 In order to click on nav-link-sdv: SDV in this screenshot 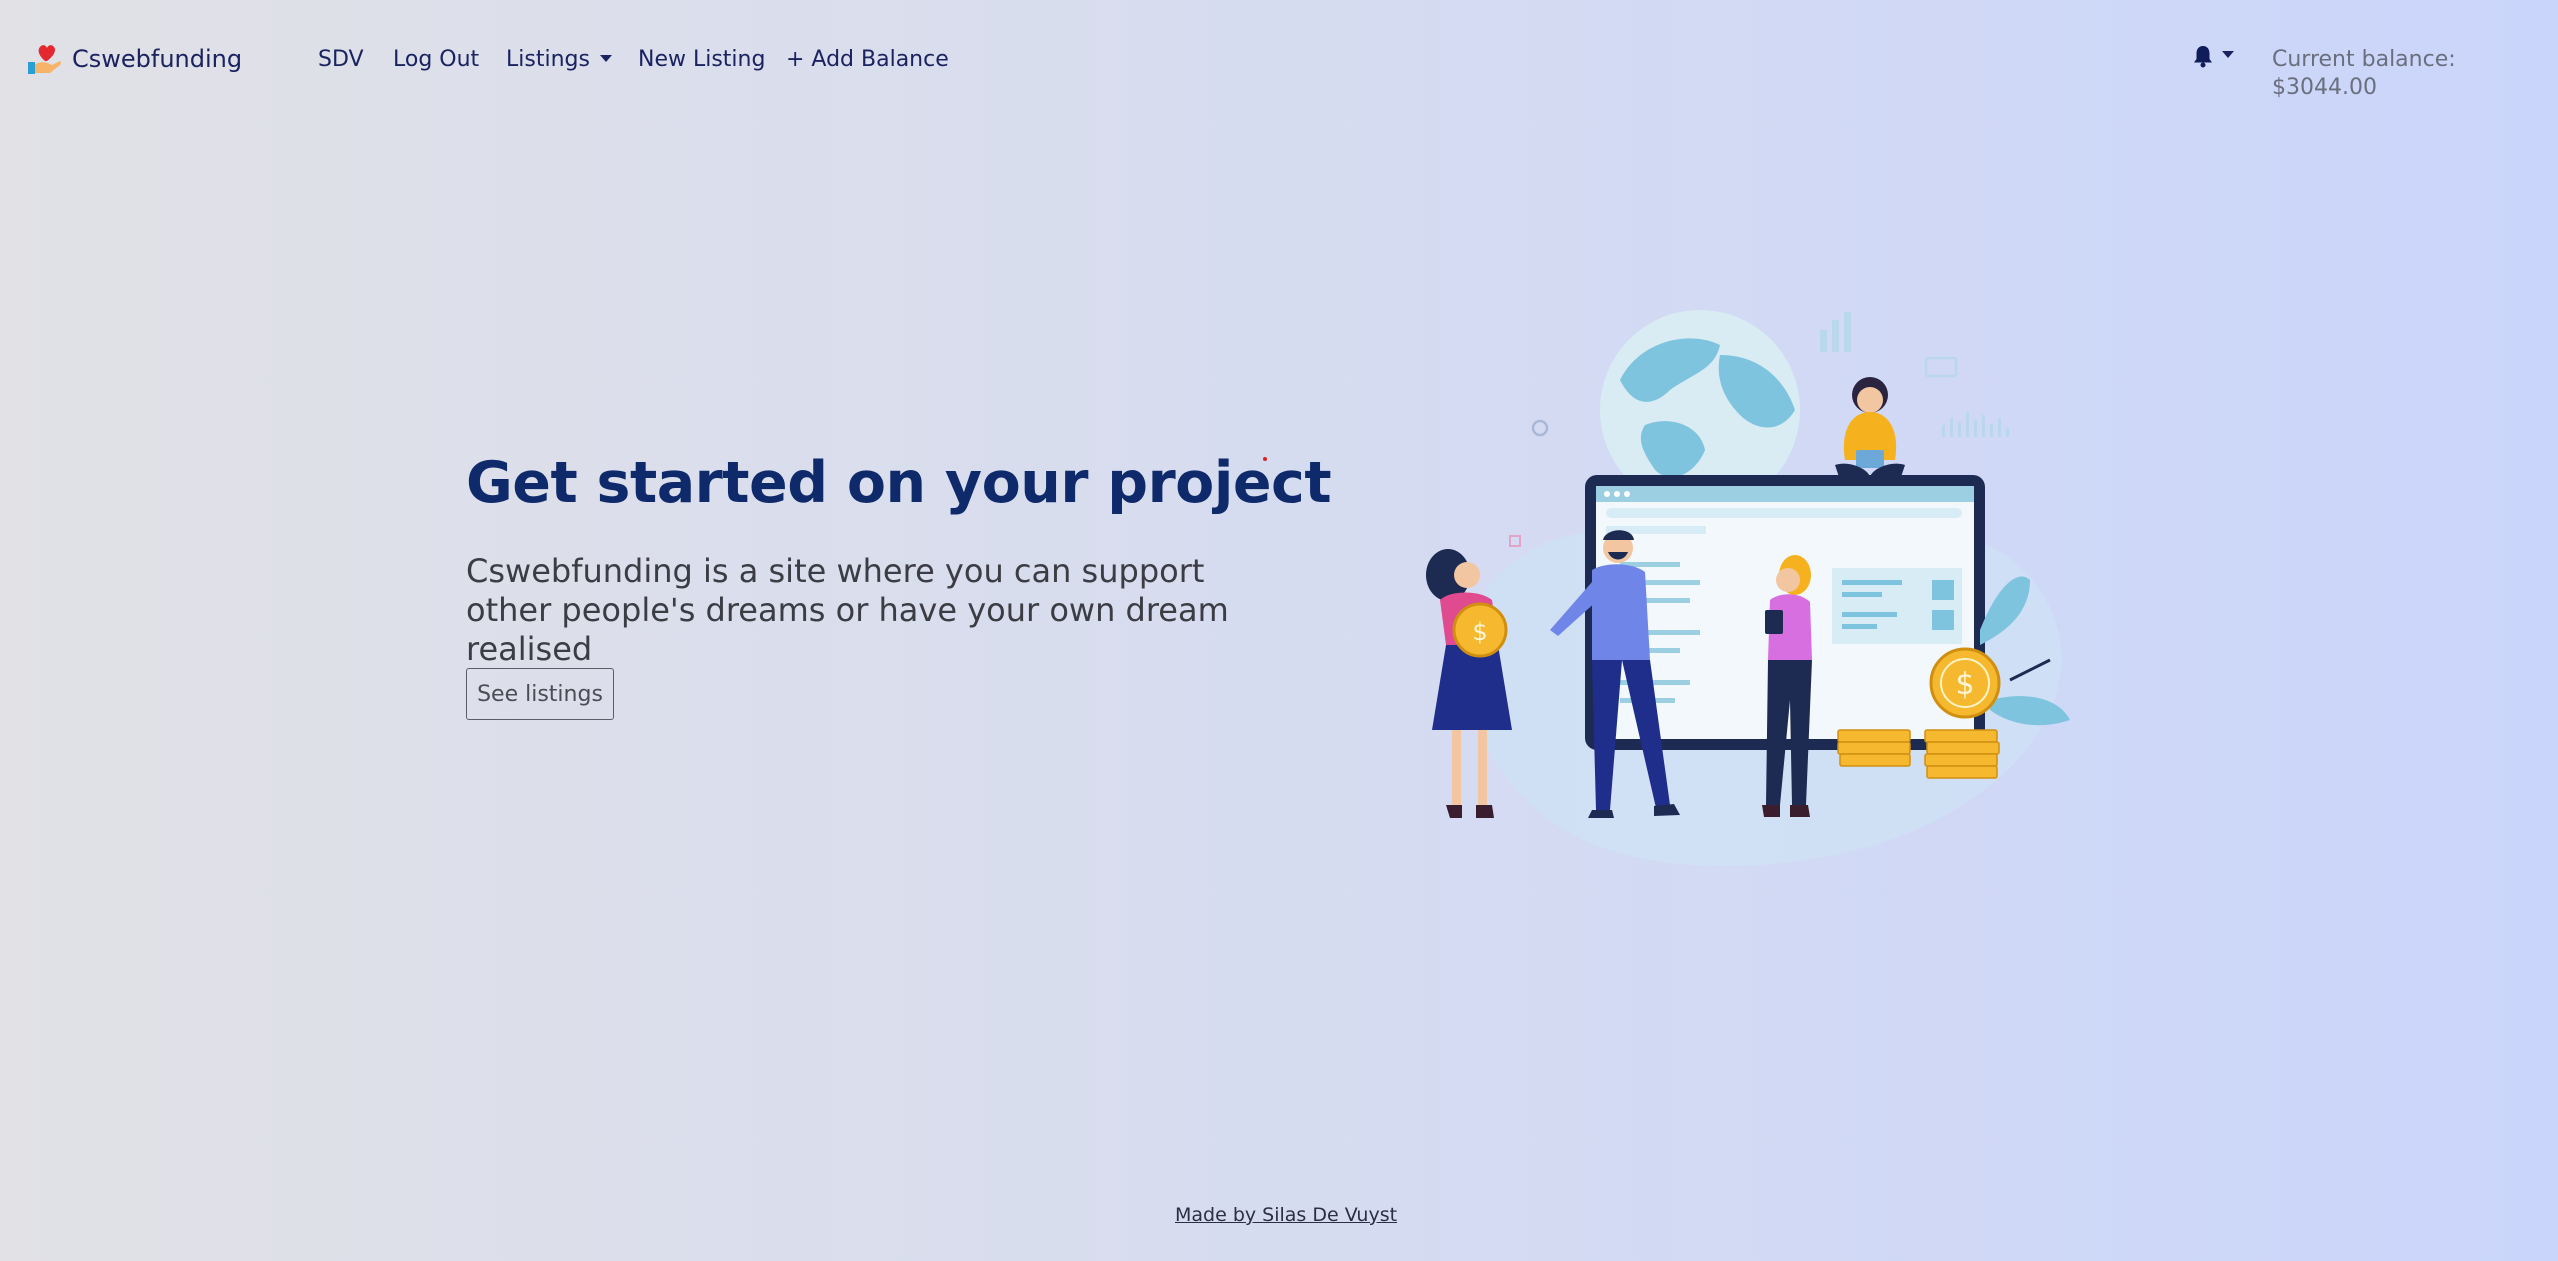, I will do `click(341, 60)`.